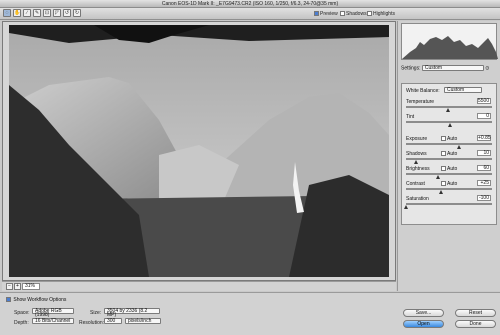  I want to click on temperature-label: Temperature, so click(420, 102).